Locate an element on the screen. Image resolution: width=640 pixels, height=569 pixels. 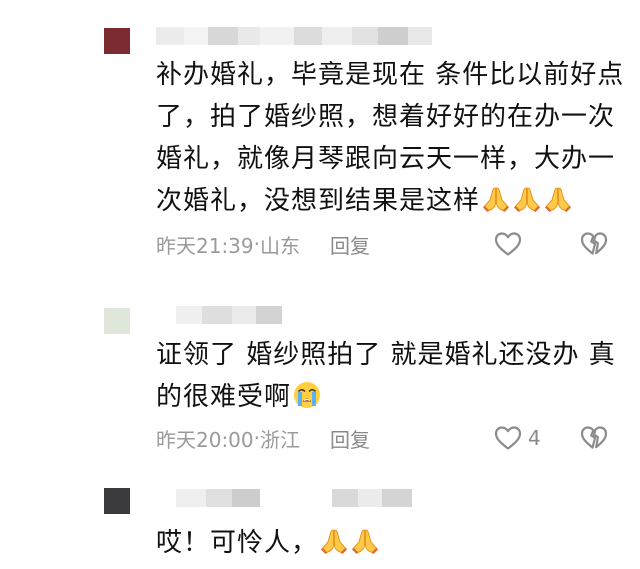
location: 山东 is located at coordinates (280, 245).